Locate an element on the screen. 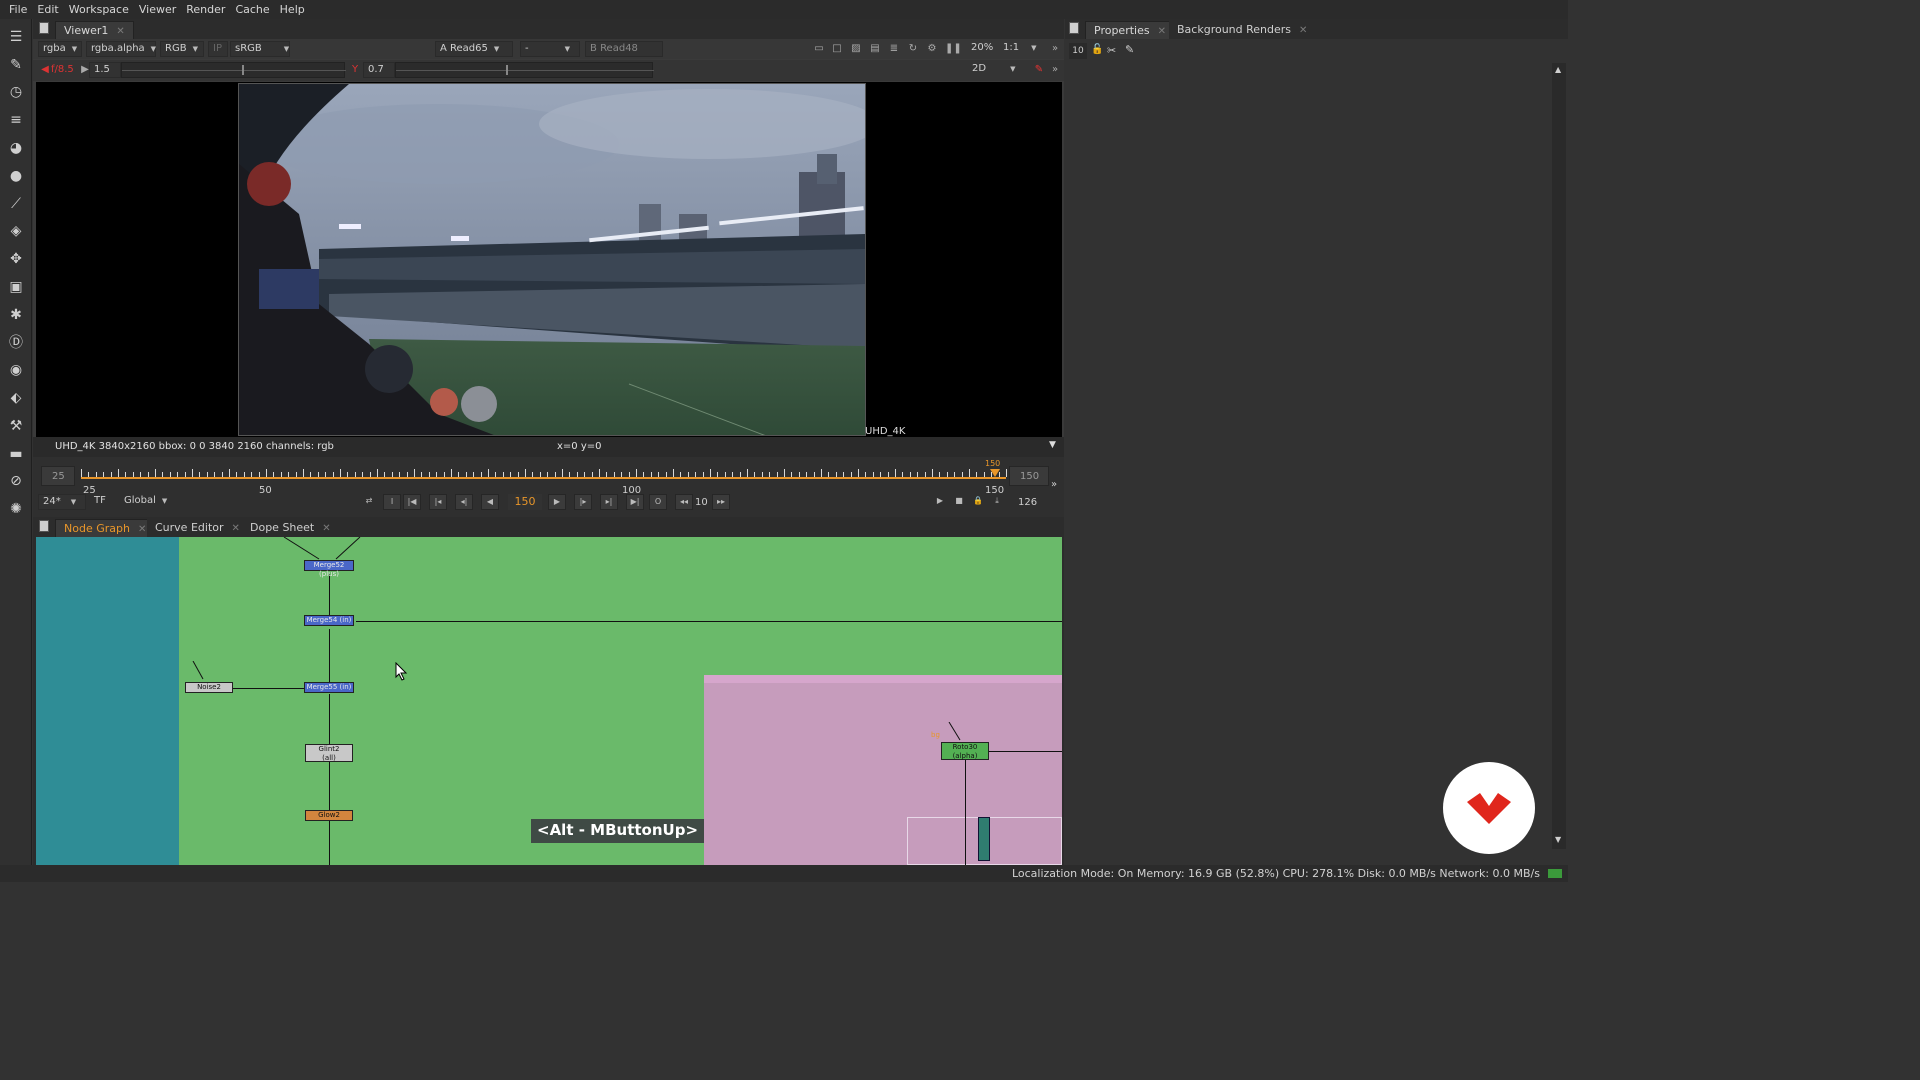 This screenshot has height=1080, width=1920. 3d-cube-icon: ▣ is located at coordinates (16, 287).